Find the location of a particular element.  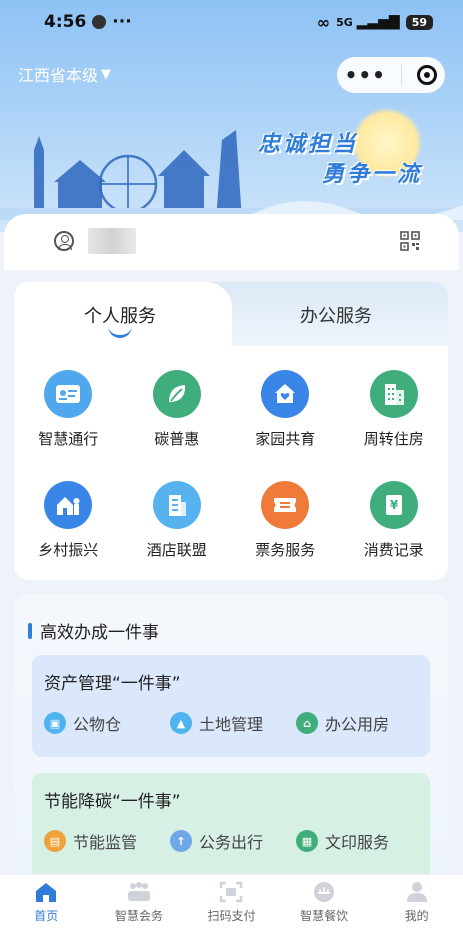

yuan-record-icon: ¥ is located at coordinates (393, 505).